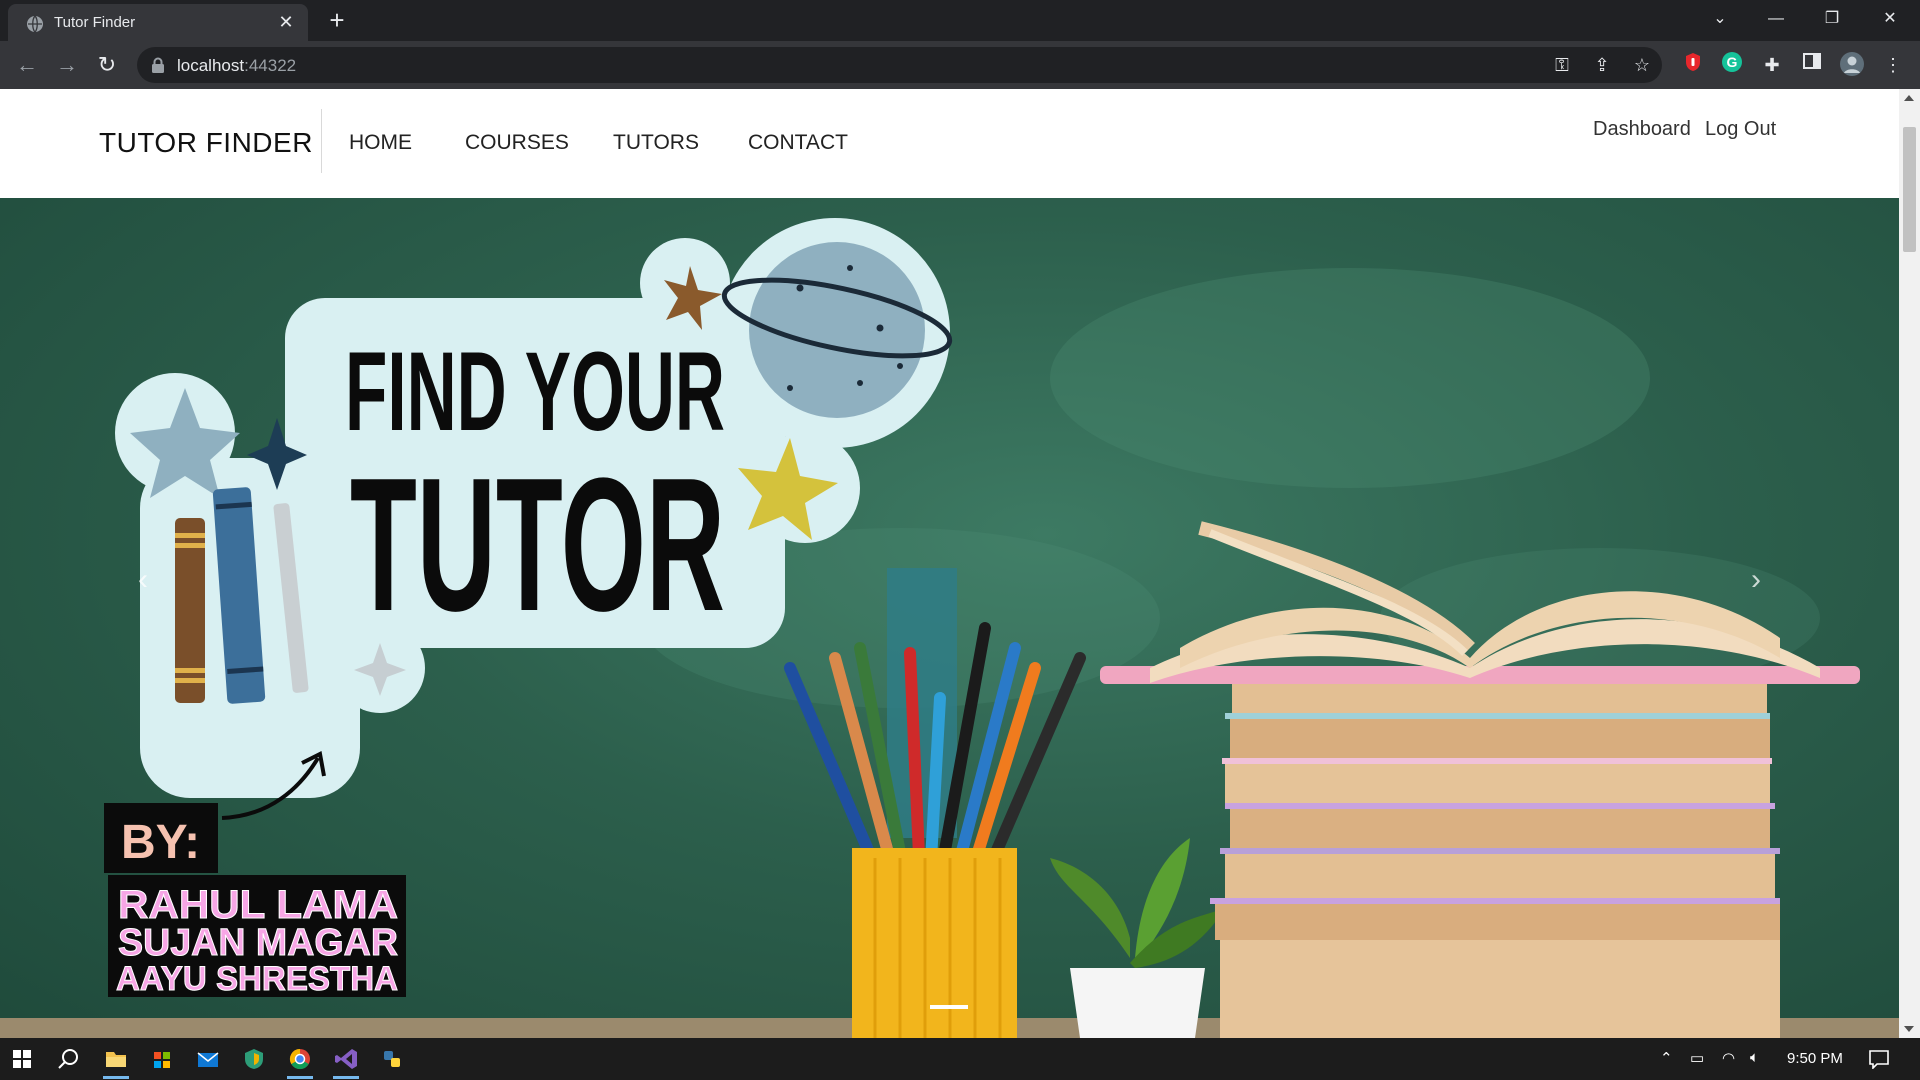 The width and height of the screenshot is (1920, 1080). What do you see at coordinates (1602, 65) in the screenshot?
I see `share-icon: ⇪` at bounding box center [1602, 65].